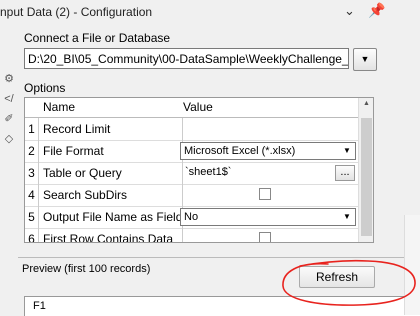  What do you see at coordinates (111, 173) in the screenshot?
I see `option-name: Table or Query` at bounding box center [111, 173].